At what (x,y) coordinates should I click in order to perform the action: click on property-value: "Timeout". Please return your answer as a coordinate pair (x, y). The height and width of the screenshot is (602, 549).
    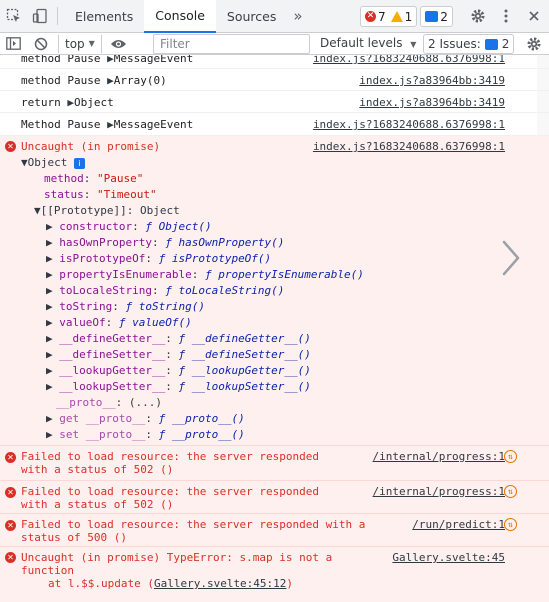
    Looking at the image, I should click on (127, 194).